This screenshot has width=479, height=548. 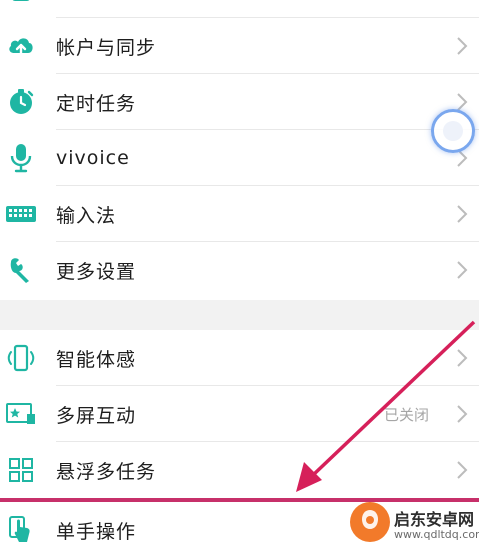 I want to click on motion-phone-icon, so click(x=21, y=358).